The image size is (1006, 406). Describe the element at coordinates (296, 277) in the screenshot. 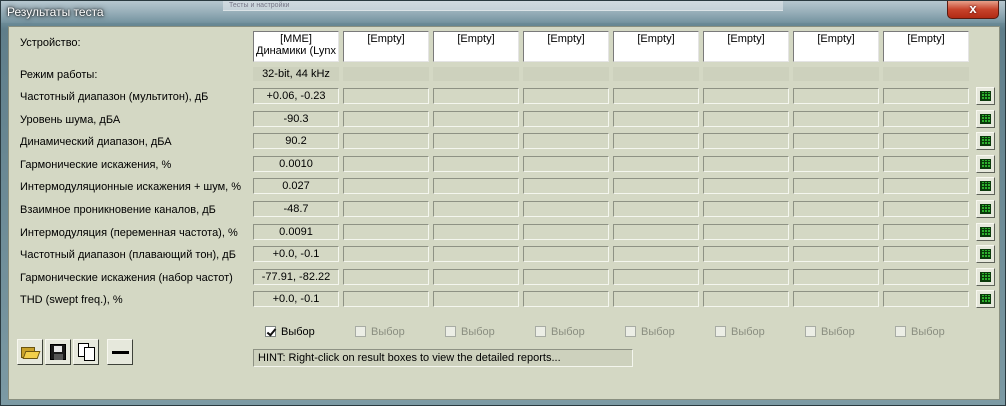

I see `result-box: -77.91, -82.22` at that location.